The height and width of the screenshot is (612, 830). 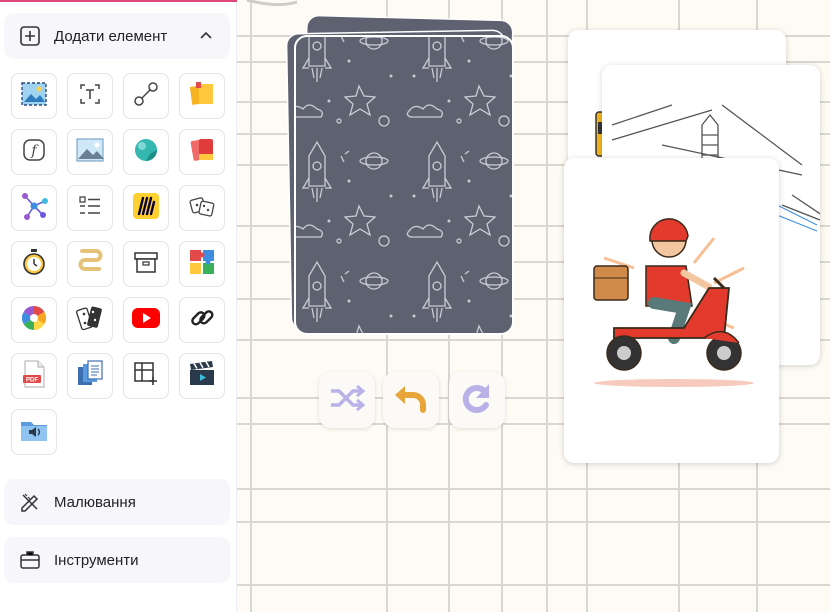 I want to click on pdf-icon: PDF, so click(x=34, y=376).